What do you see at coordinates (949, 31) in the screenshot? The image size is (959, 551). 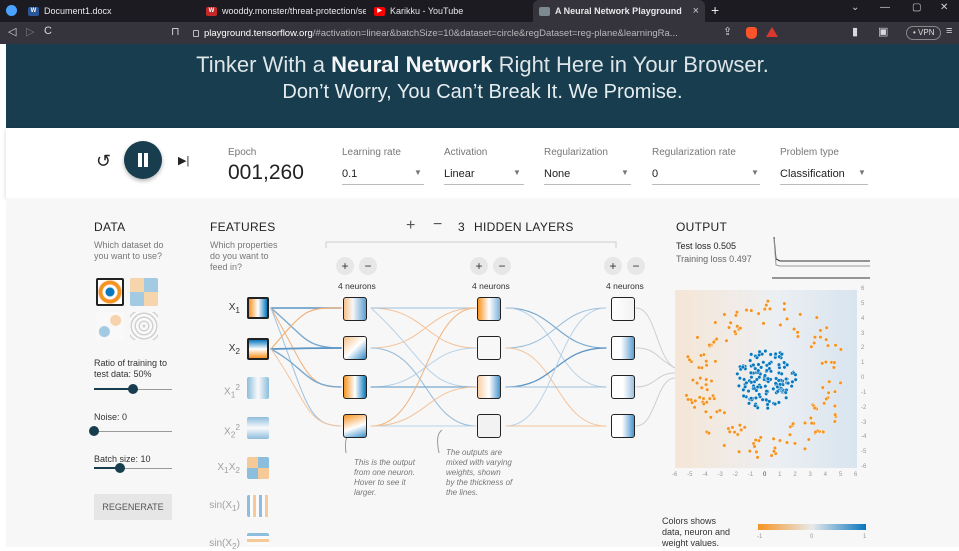 I see `menu-icon: ≡` at bounding box center [949, 31].